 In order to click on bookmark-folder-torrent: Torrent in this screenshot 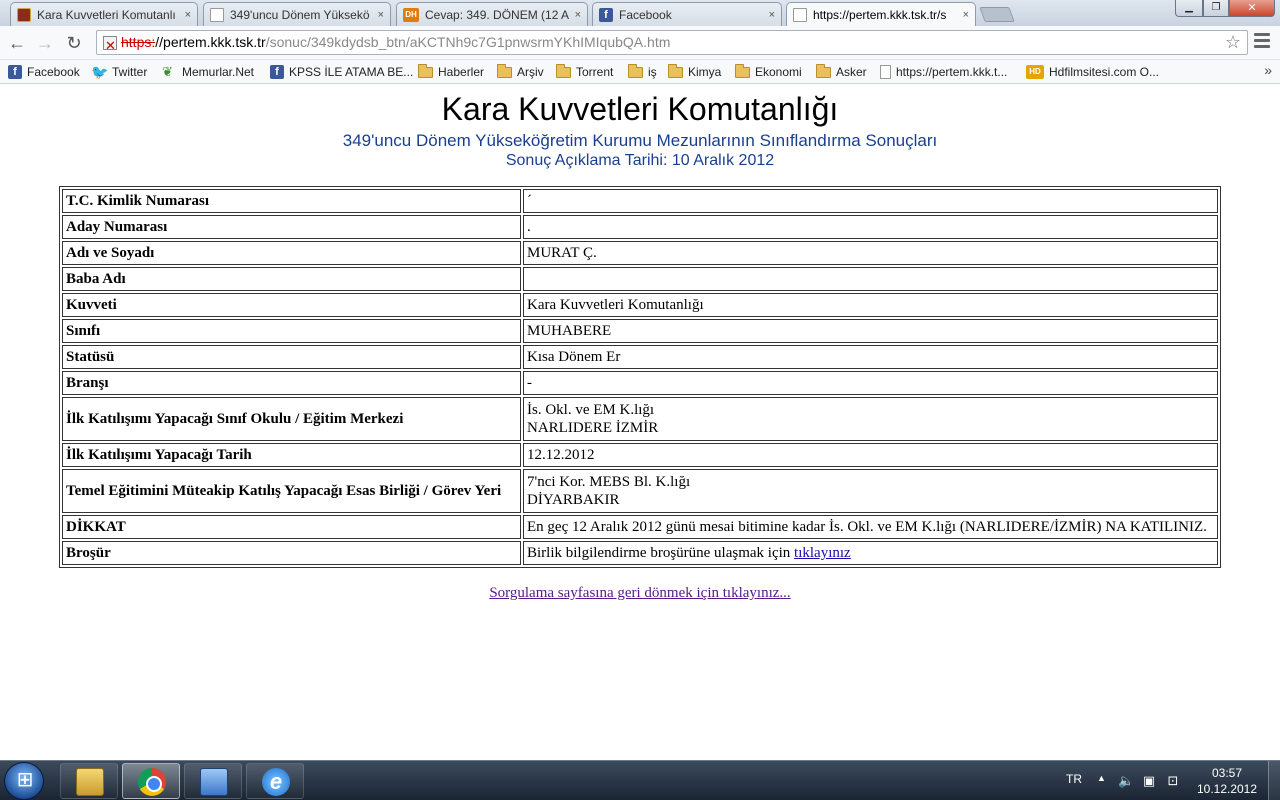, I will do `click(584, 72)`.